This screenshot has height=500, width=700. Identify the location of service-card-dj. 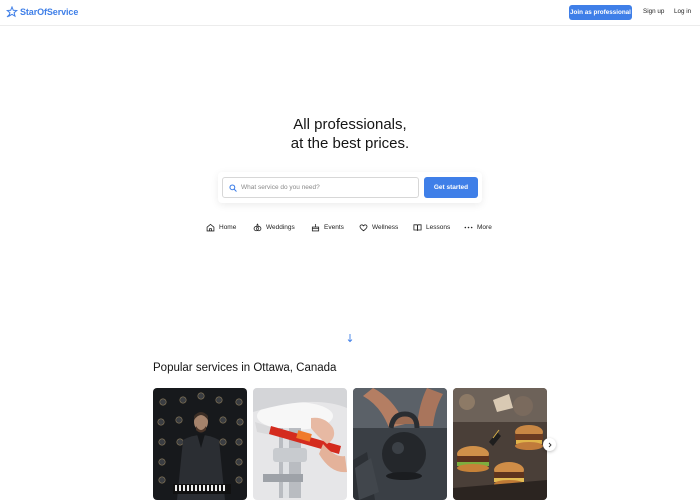
(200, 444).